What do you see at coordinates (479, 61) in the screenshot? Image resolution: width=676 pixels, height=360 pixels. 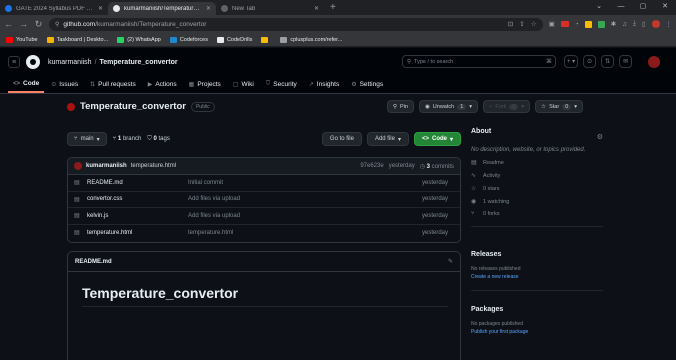 I see `github-search: ⚲ Type / to search ⌘` at bounding box center [479, 61].